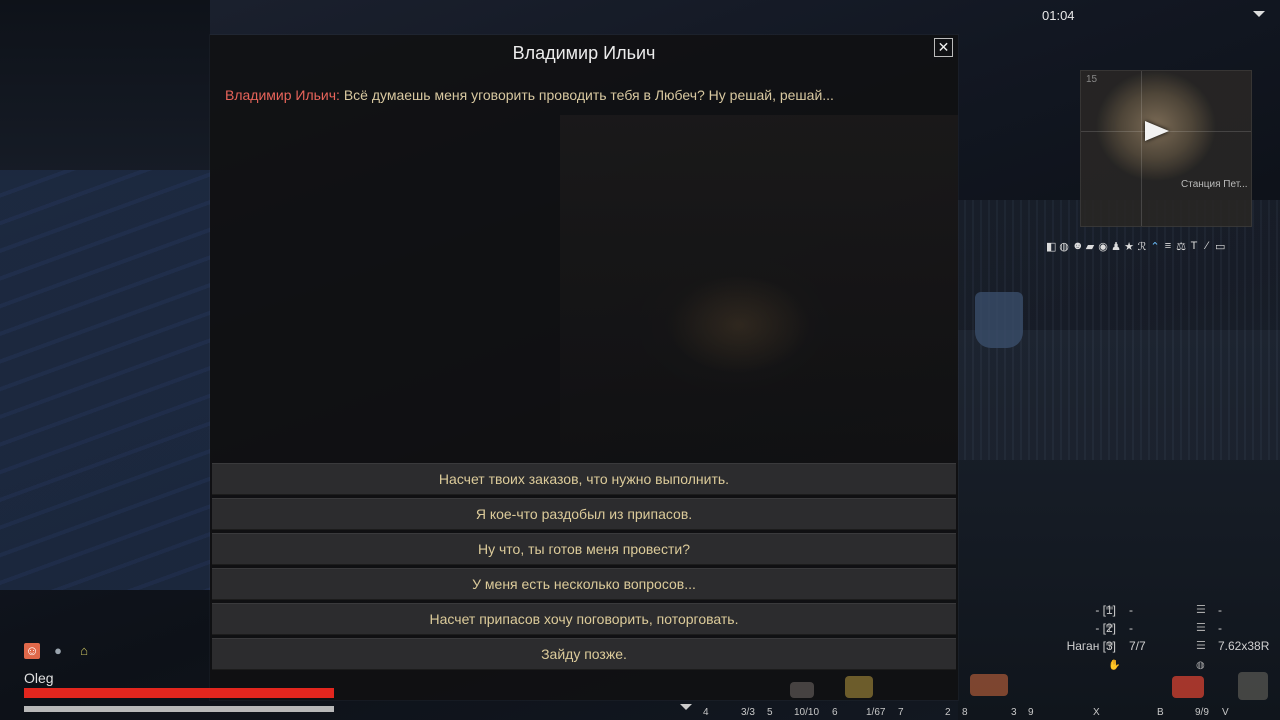 The image size is (1280, 720). I want to click on npc-speaker-name: Владимир Ильич:, so click(282, 95).